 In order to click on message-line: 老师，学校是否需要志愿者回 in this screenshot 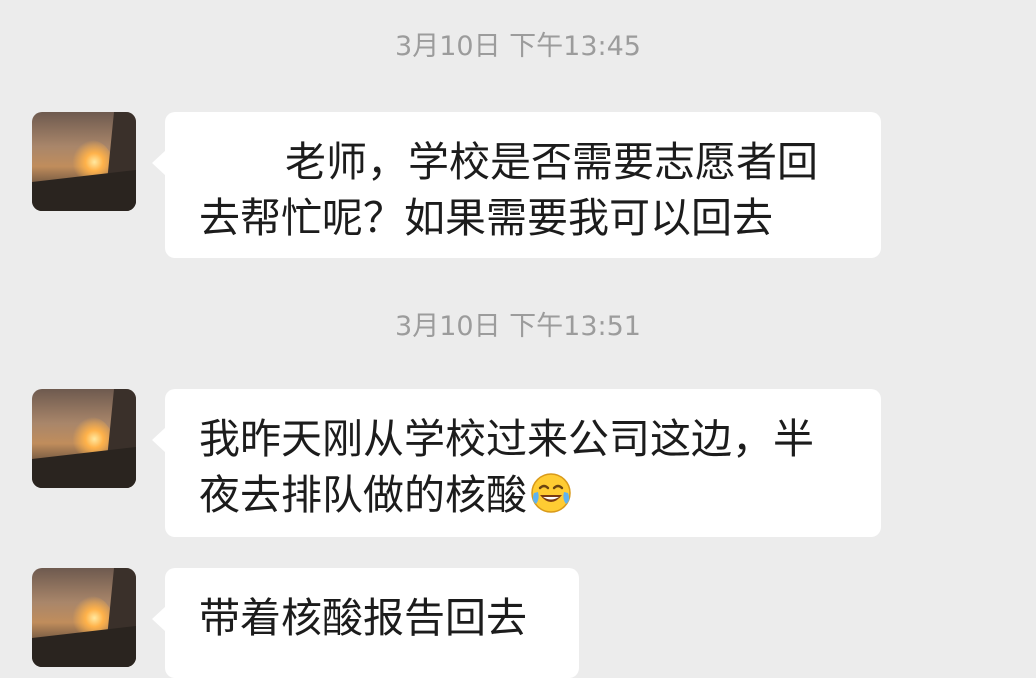, I will do `click(551, 162)`.